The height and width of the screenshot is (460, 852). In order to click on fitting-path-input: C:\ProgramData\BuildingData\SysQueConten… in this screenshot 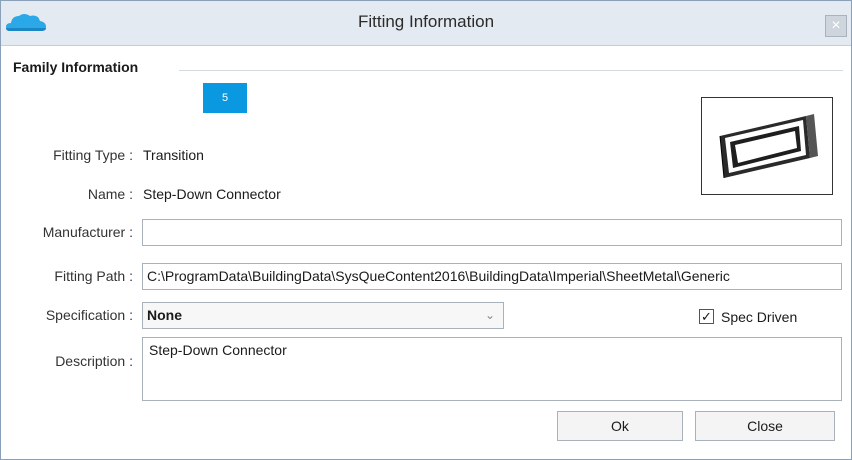, I will do `click(492, 276)`.